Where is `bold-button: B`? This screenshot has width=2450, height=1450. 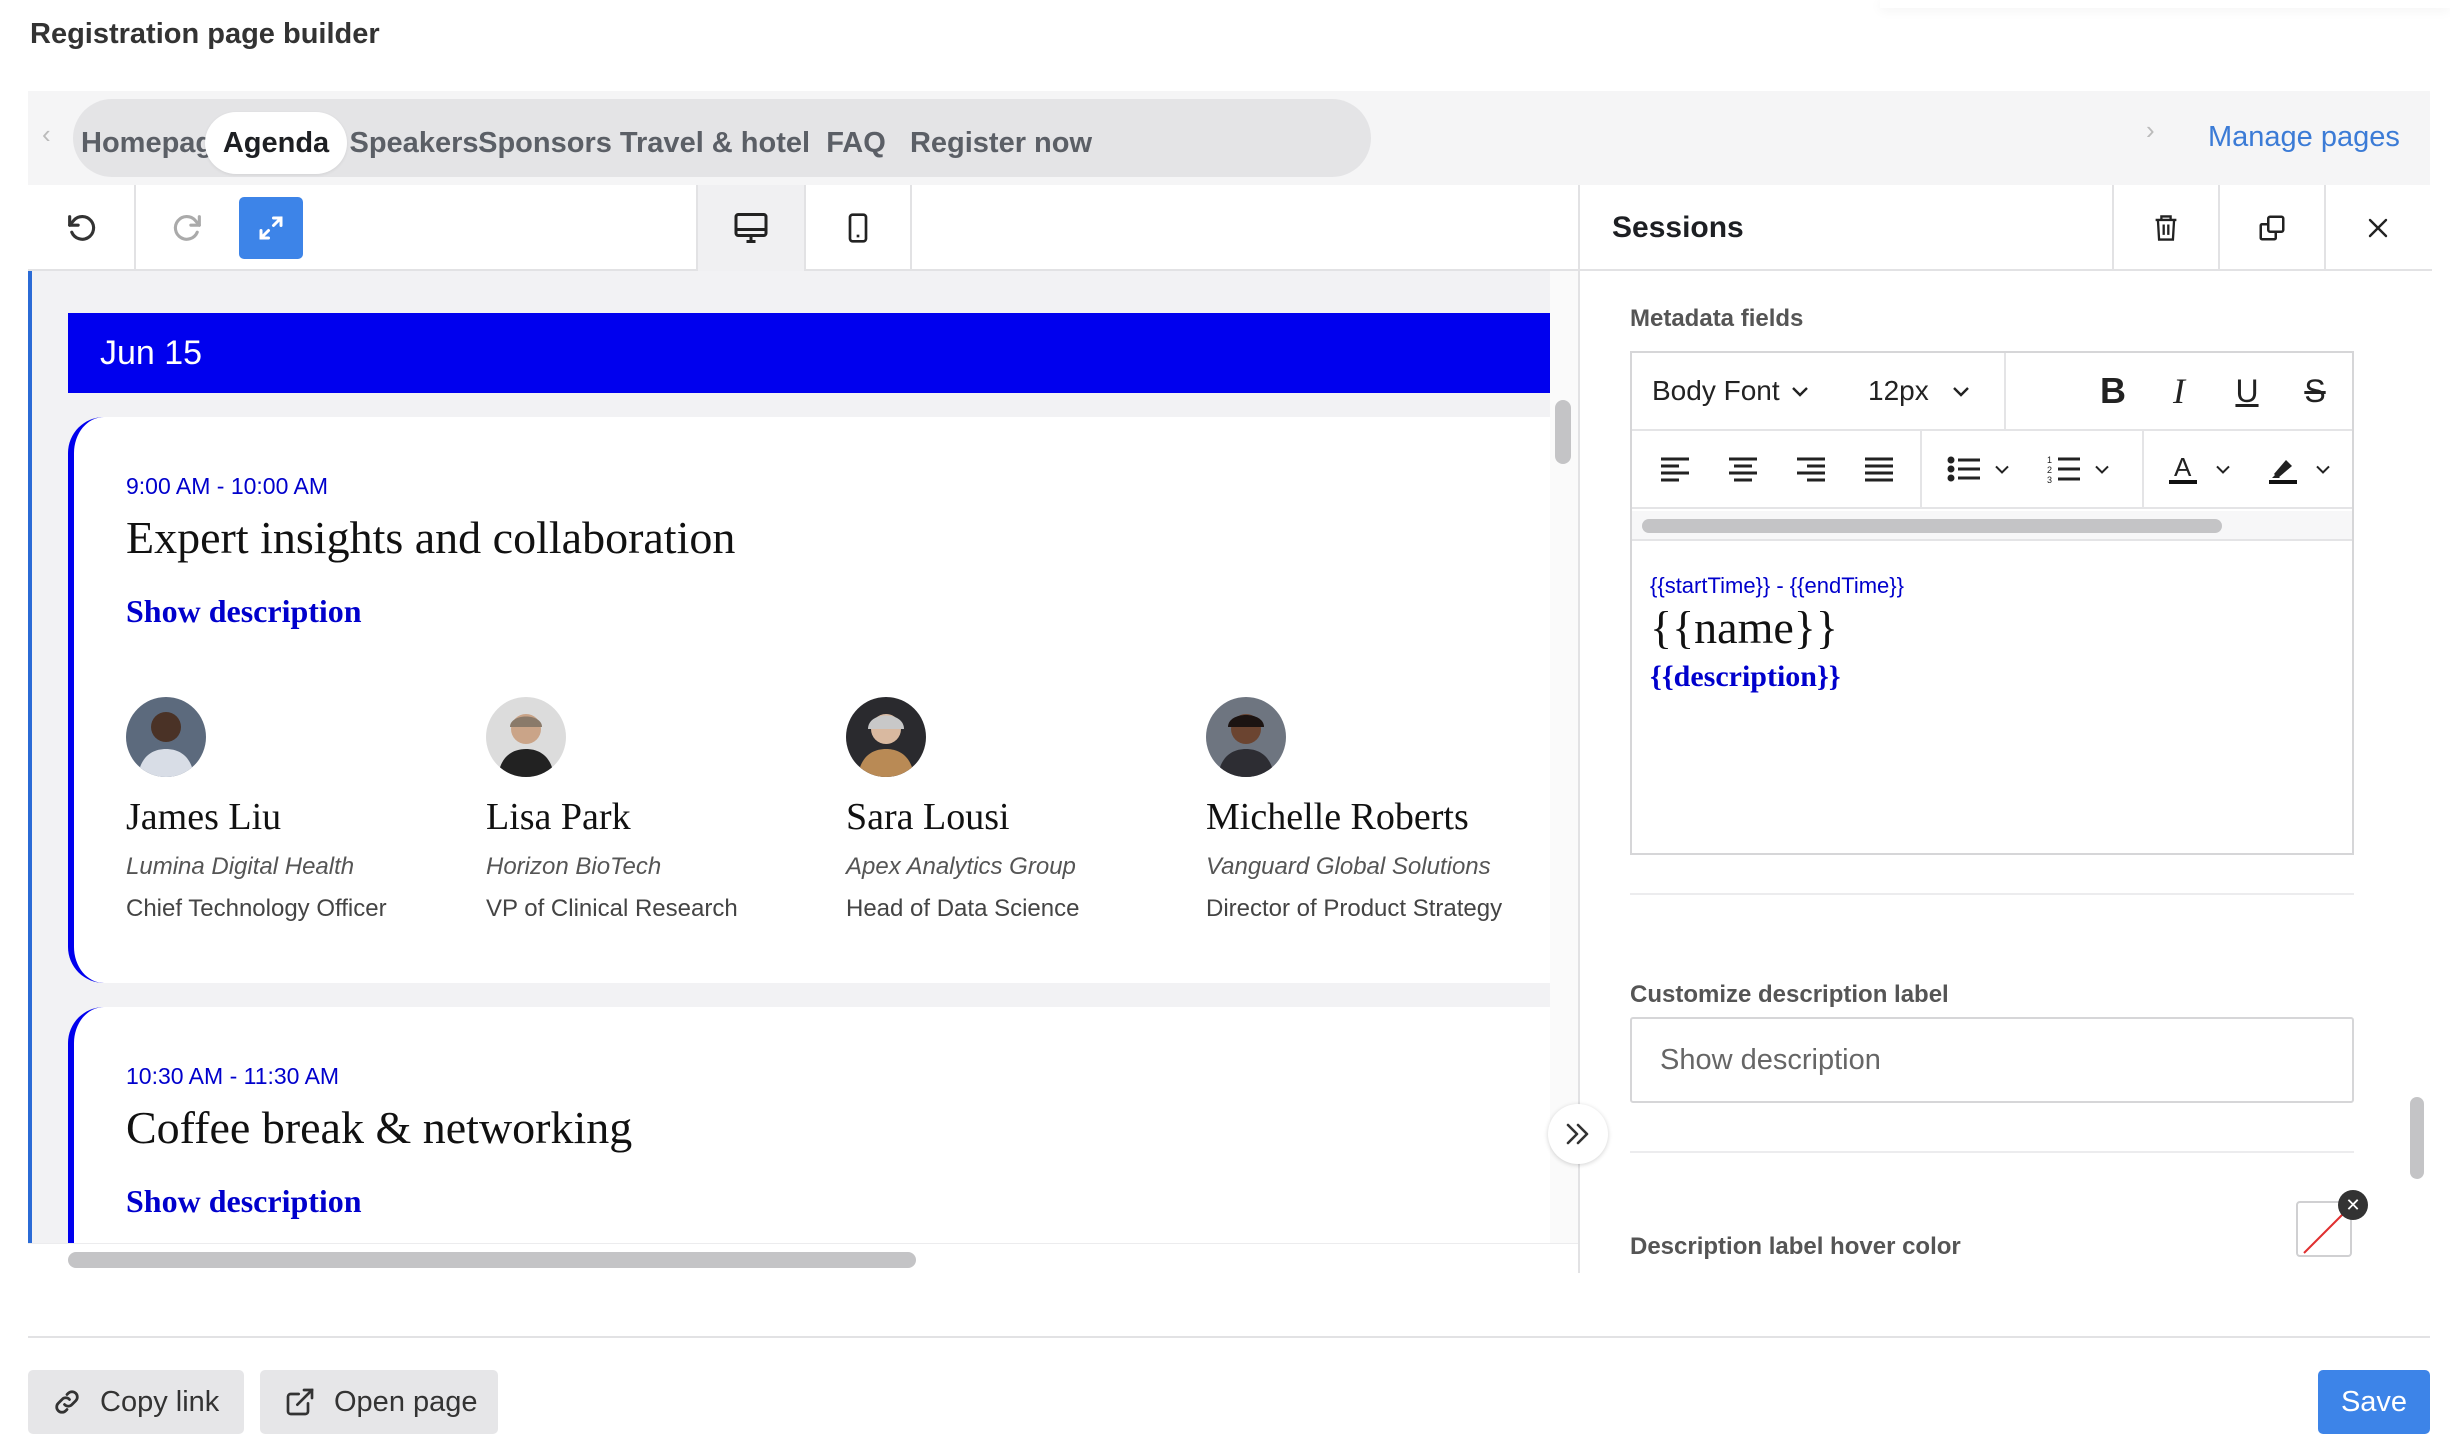 bold-button: B is located at coordinates (2113, 391).